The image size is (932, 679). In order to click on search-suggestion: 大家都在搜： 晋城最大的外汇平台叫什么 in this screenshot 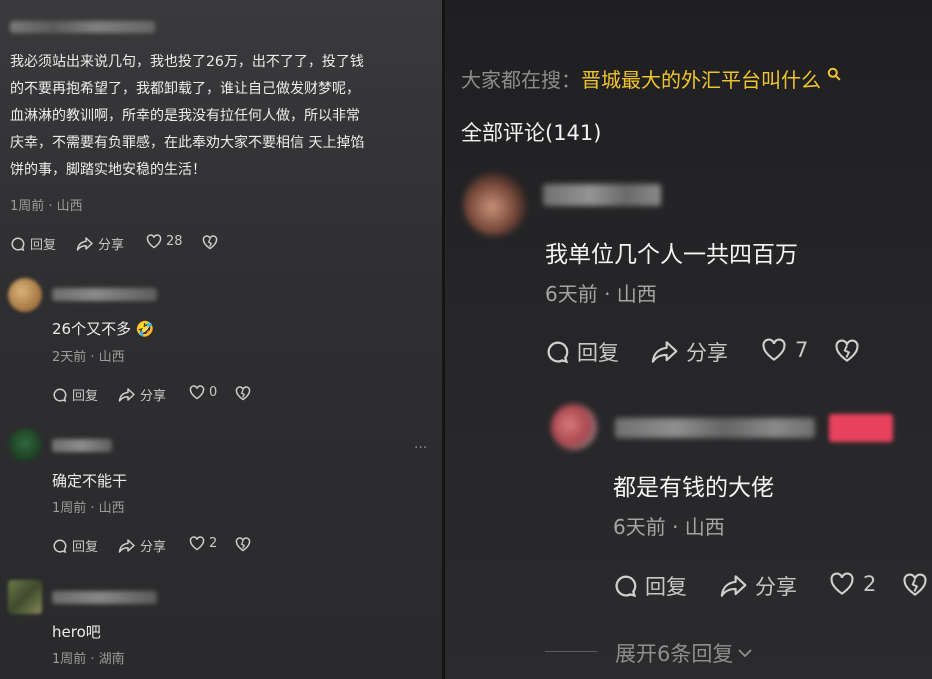, I will do `click(651, 78)`.